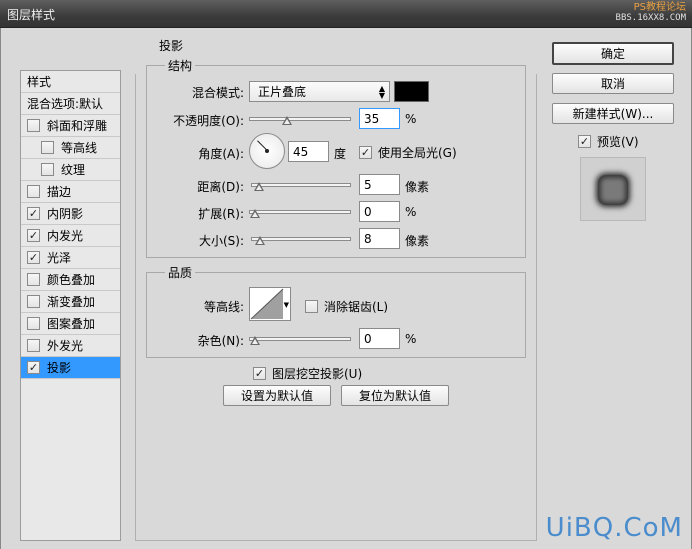  I want to click on shadow-color-swatch, so click(411, 91).